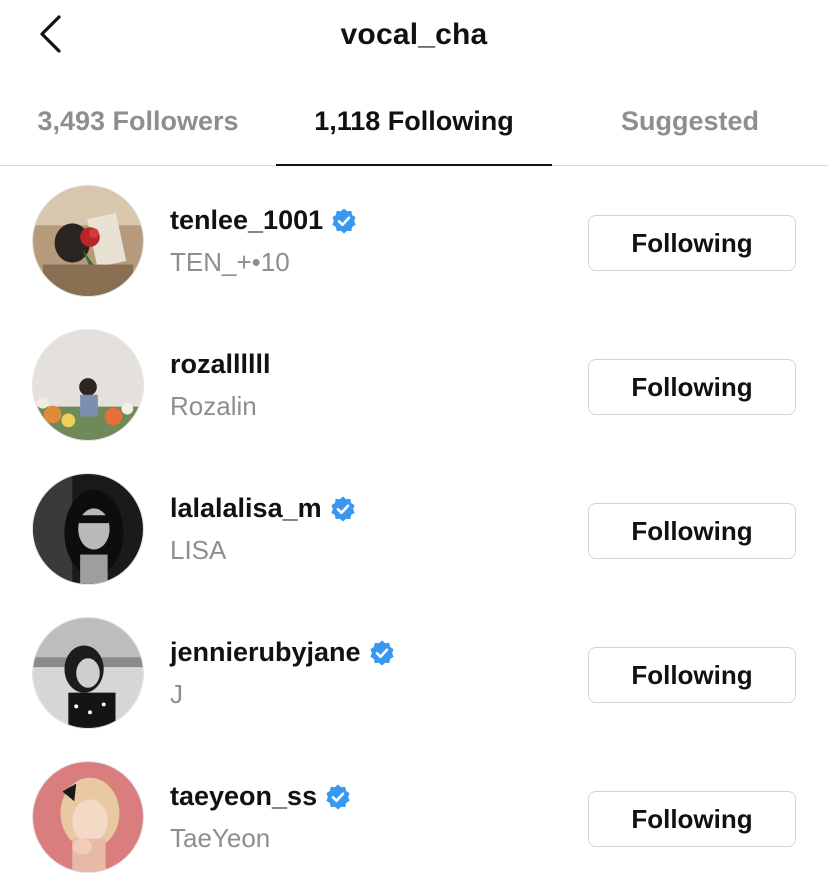  I want to click on full-name: LISA, so click(198, 550).